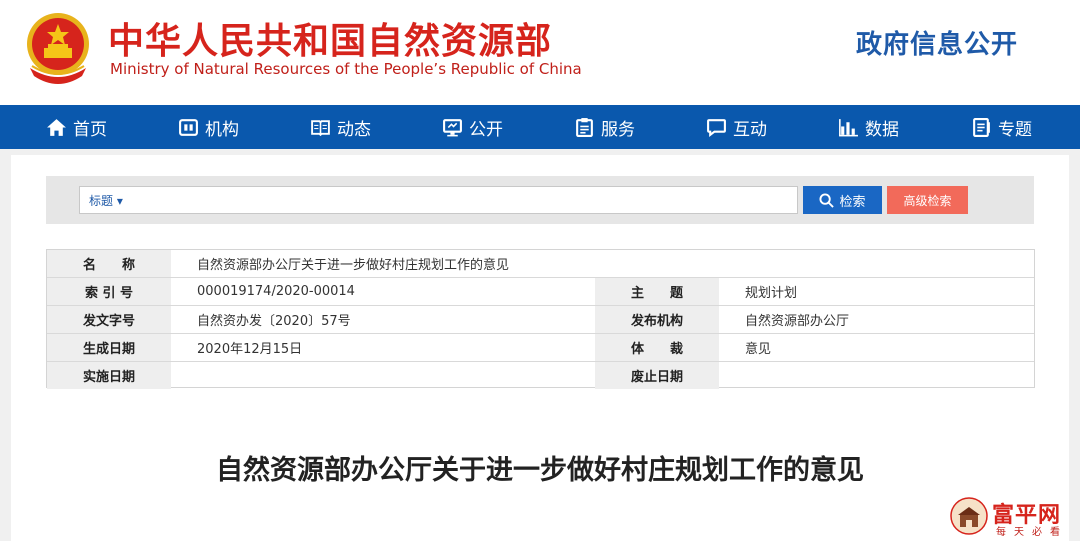  I want to click on home-icon, so click(56, 127).